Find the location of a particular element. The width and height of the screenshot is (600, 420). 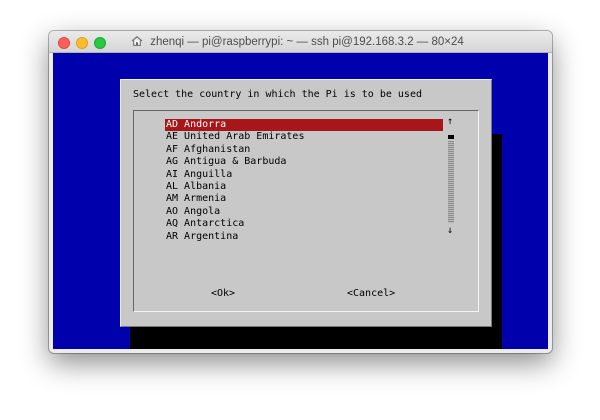

country-list-item: AO Angola is located at coordinates (304, 212).